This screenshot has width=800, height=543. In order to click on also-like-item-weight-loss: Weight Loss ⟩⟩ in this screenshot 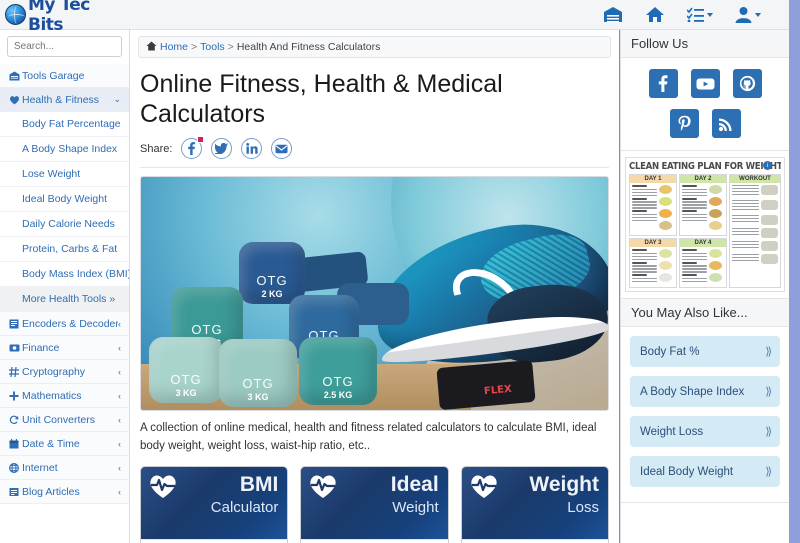, I will do `click(705, 431)`.